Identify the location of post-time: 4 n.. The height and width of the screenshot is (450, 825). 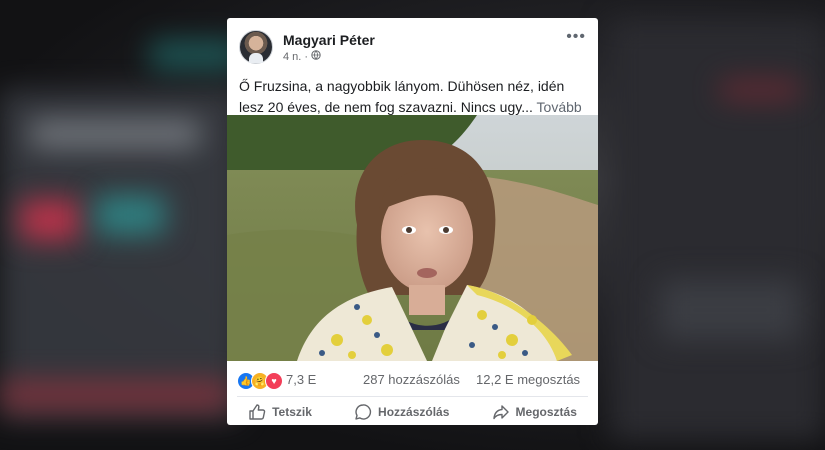
(292, 57).